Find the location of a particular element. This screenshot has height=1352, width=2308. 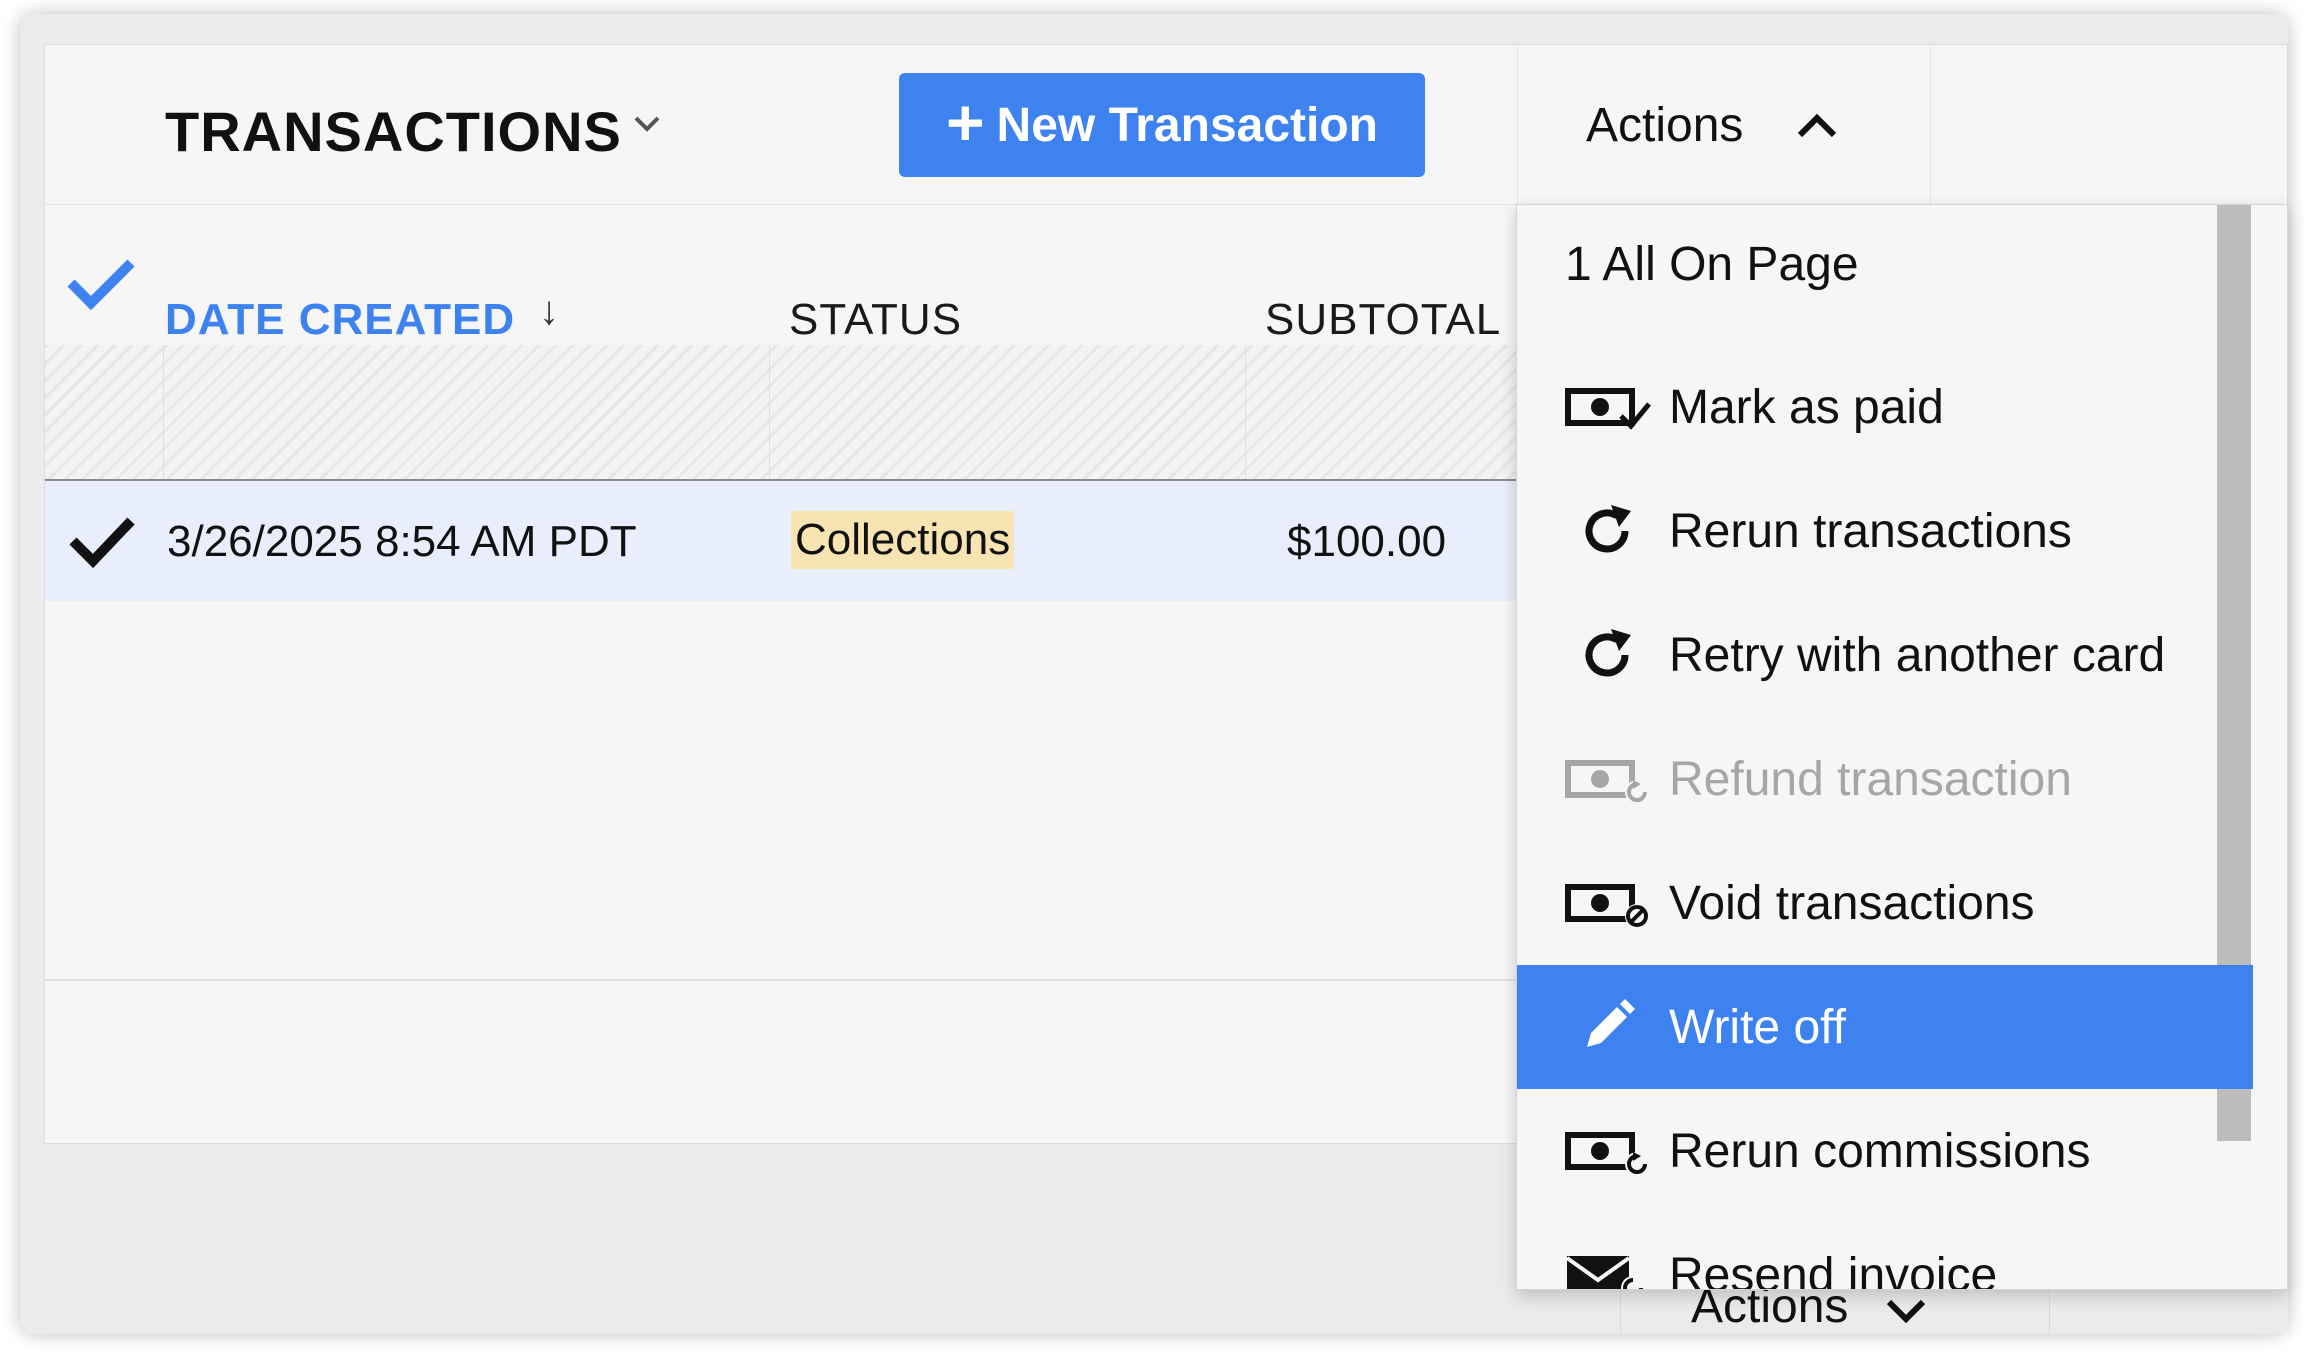

menu-item-void-transactions: Void transactions is located at coordinates (1885, 903).